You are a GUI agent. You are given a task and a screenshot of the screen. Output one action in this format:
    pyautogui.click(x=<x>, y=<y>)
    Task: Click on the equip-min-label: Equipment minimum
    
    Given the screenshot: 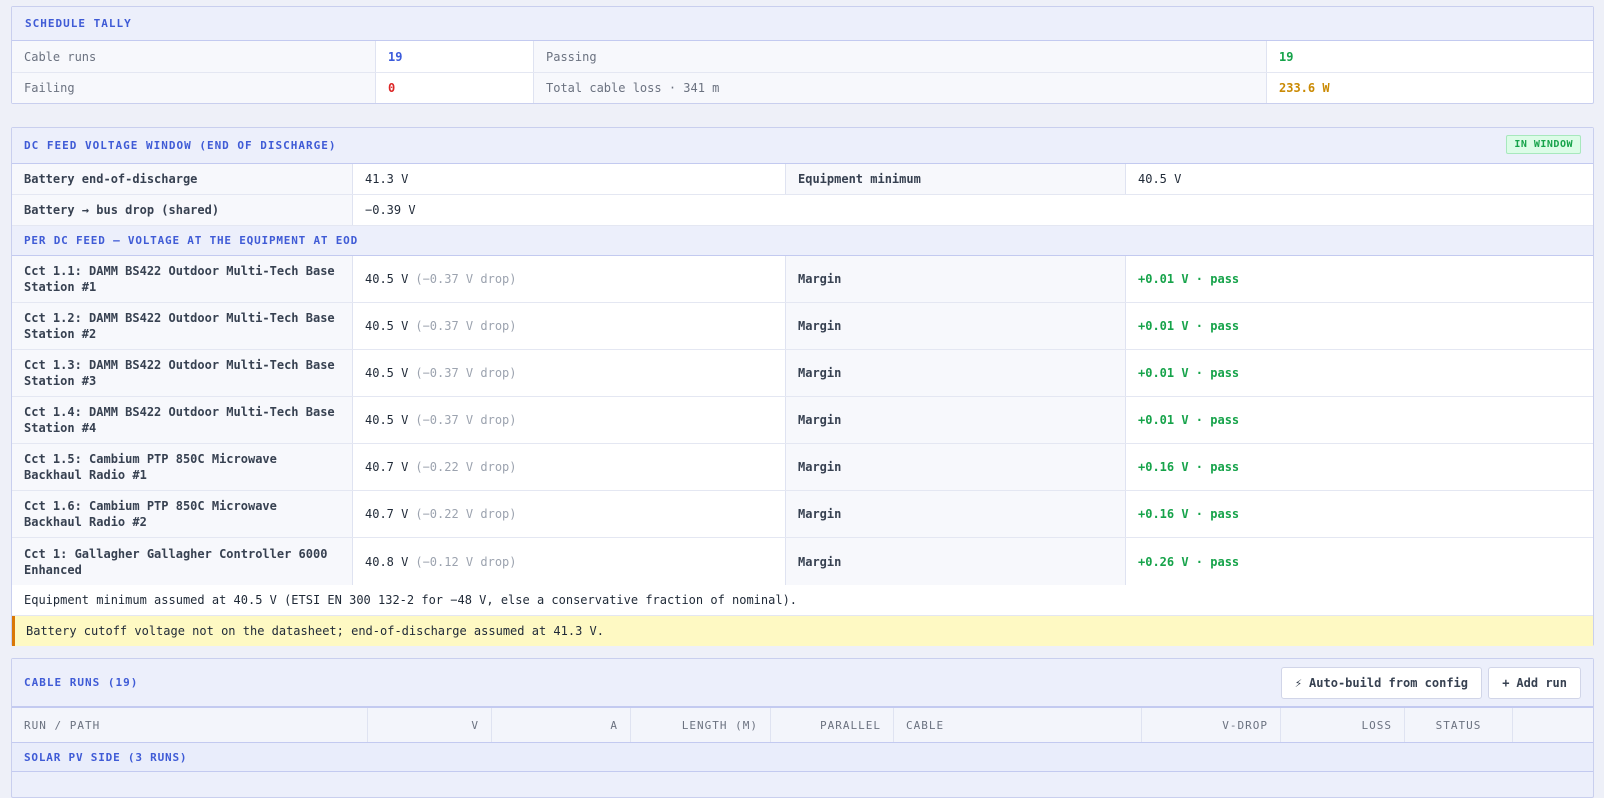 What is the action you would take?
    pyautogui.click(x=955, y=179)
    